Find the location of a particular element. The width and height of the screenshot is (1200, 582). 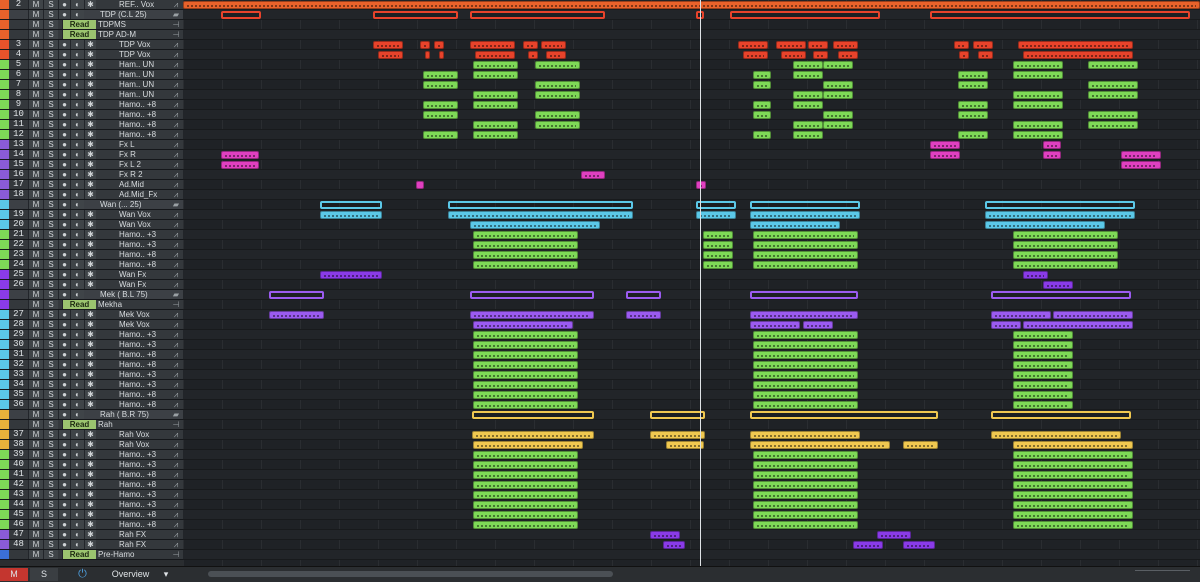

horizontal-scrollbar is located at coordinates (410, 574).